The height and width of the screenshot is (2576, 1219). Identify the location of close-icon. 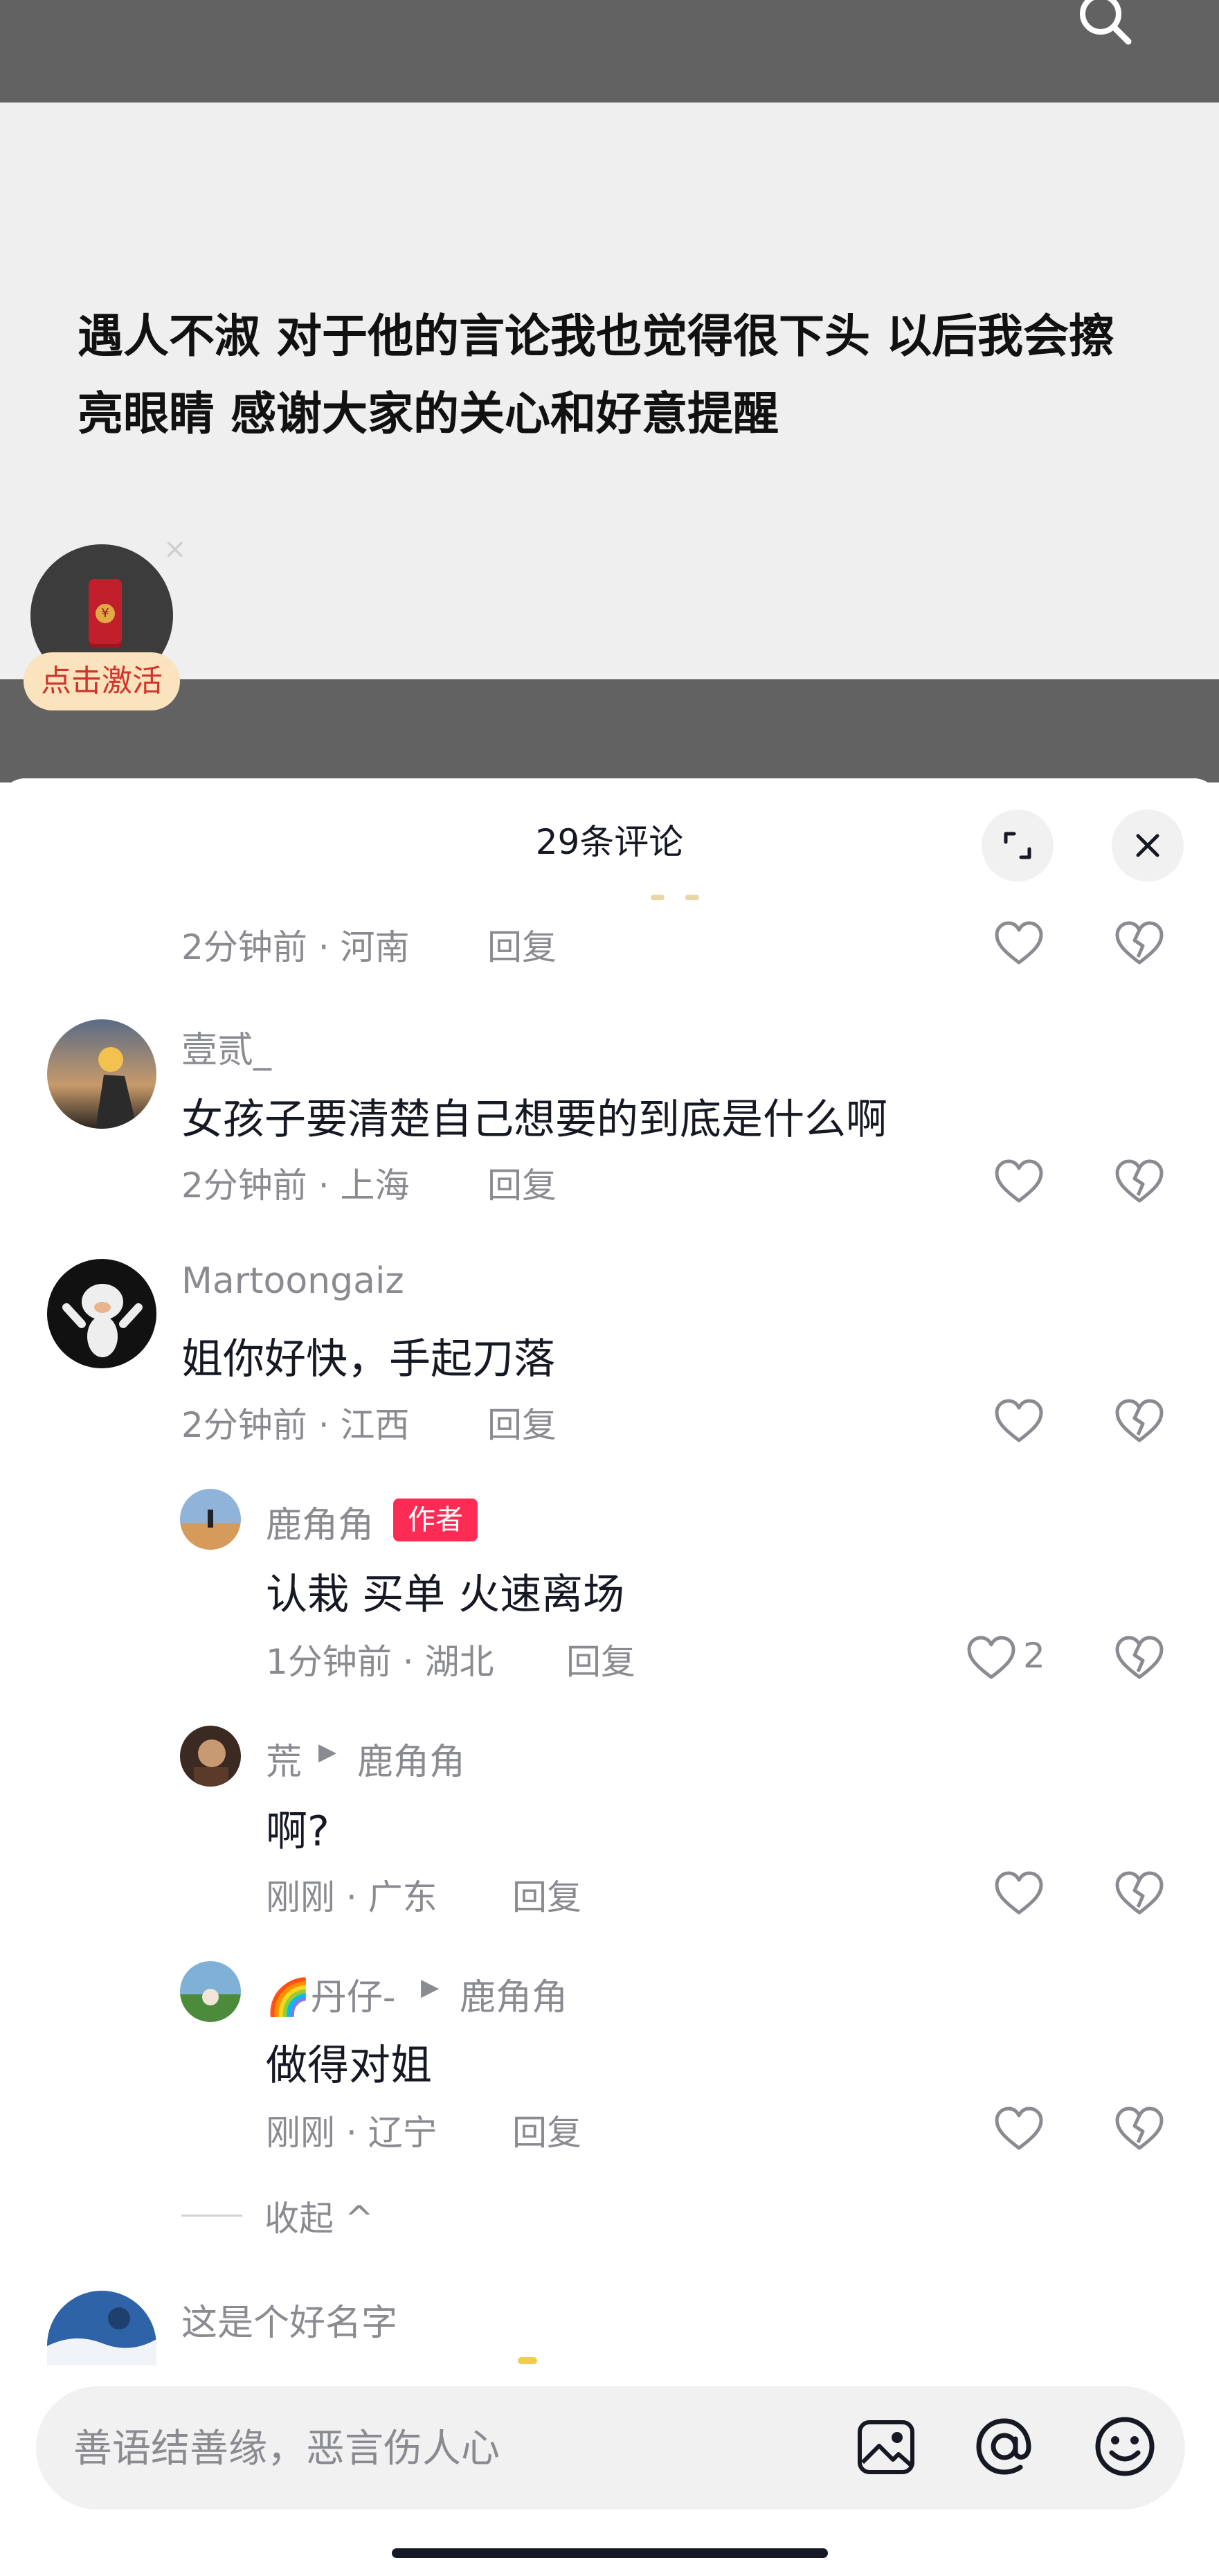
(1147, 846).